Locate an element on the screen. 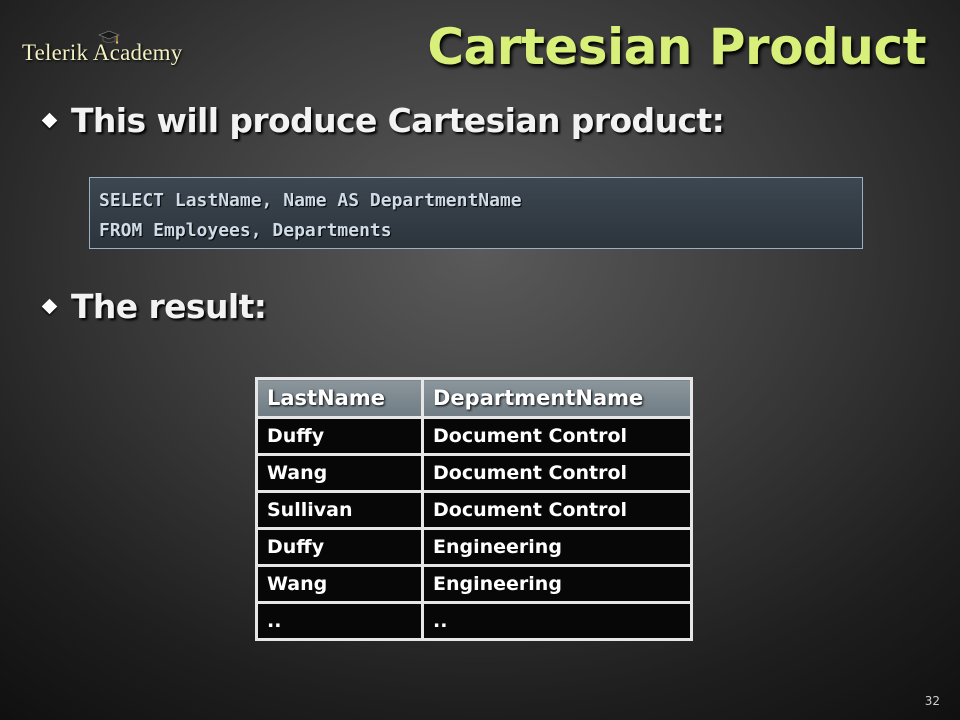  table-row: Duffy Engineering is located at coordinates (474, 547).